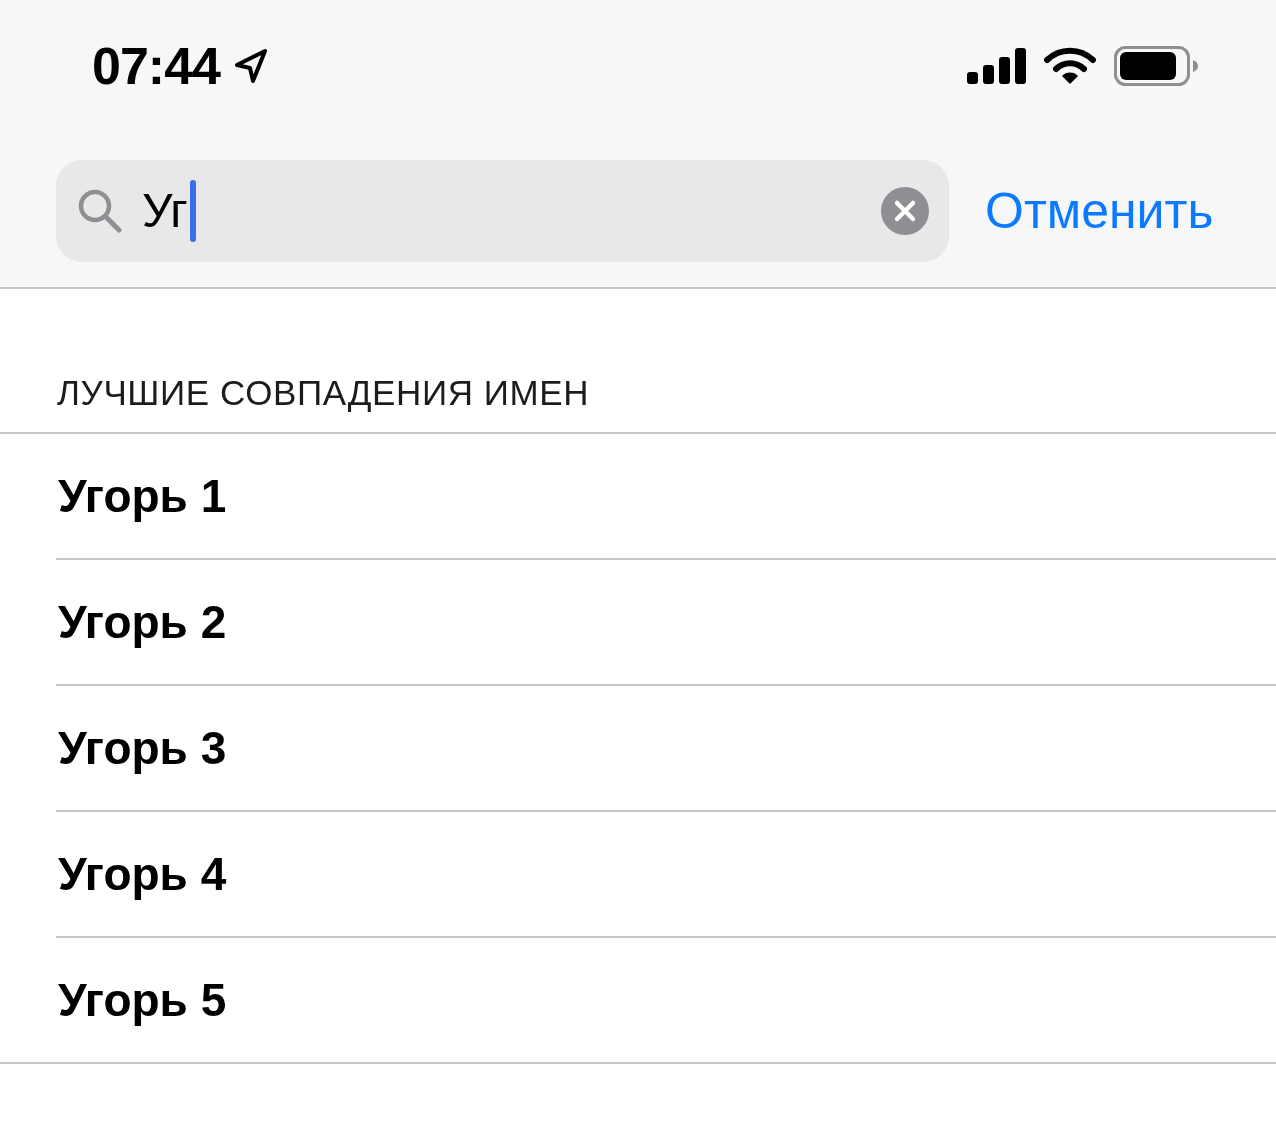 This screenshot has height=1123, width=1276. Describe the element at coordinates (156, 66) in the screenshot. I see `status-time: 07:44` at that location.